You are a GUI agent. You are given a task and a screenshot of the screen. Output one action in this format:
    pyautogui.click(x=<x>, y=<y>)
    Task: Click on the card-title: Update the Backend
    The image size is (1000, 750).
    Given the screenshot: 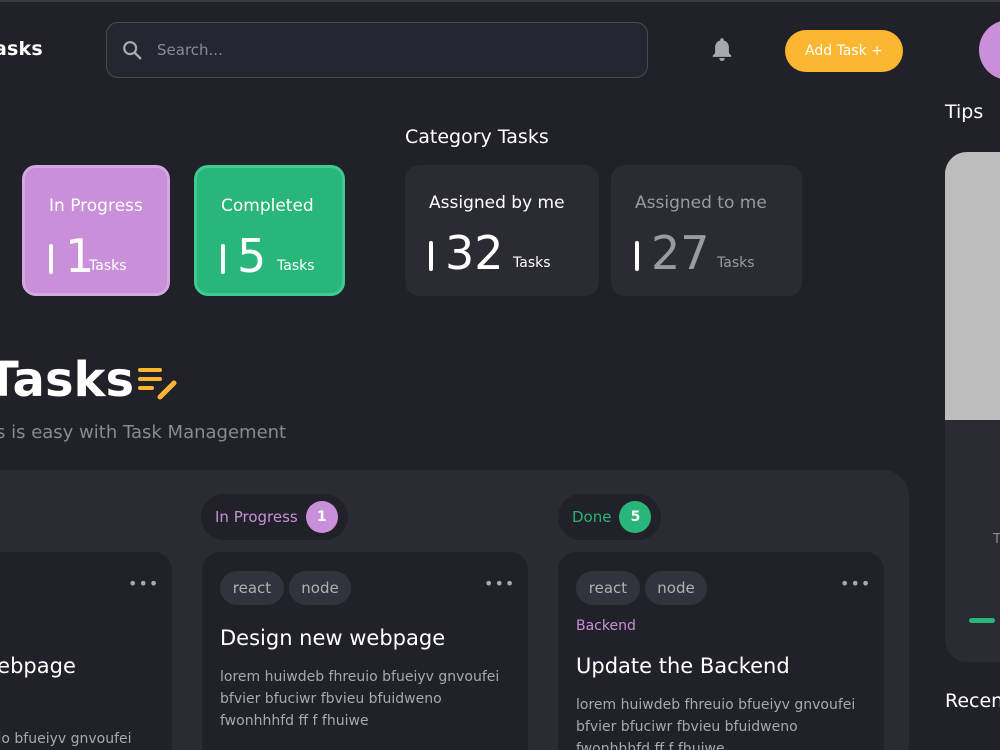 What is the action you would take?
    pyautogui.click(x=683, y=666)
    